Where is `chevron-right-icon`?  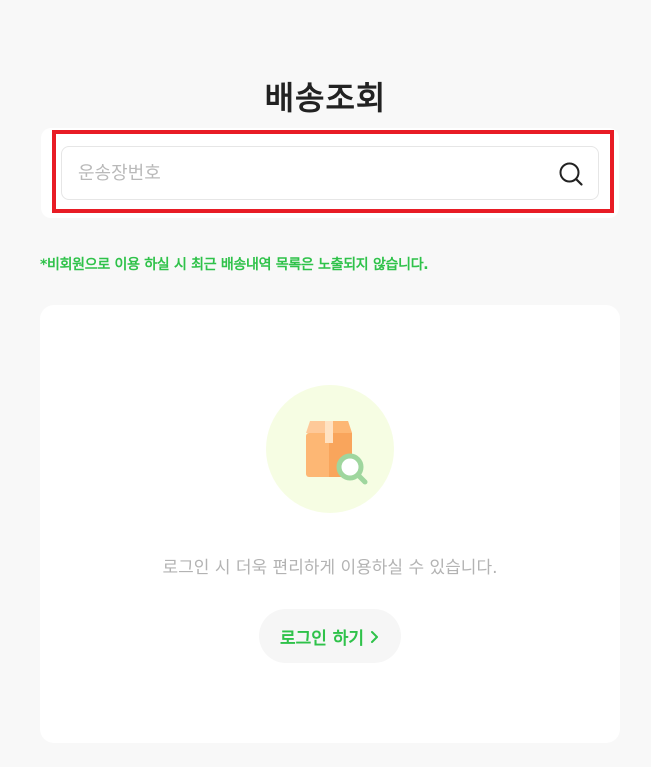
chevron-right-icon is located at coordinates (375, 636).